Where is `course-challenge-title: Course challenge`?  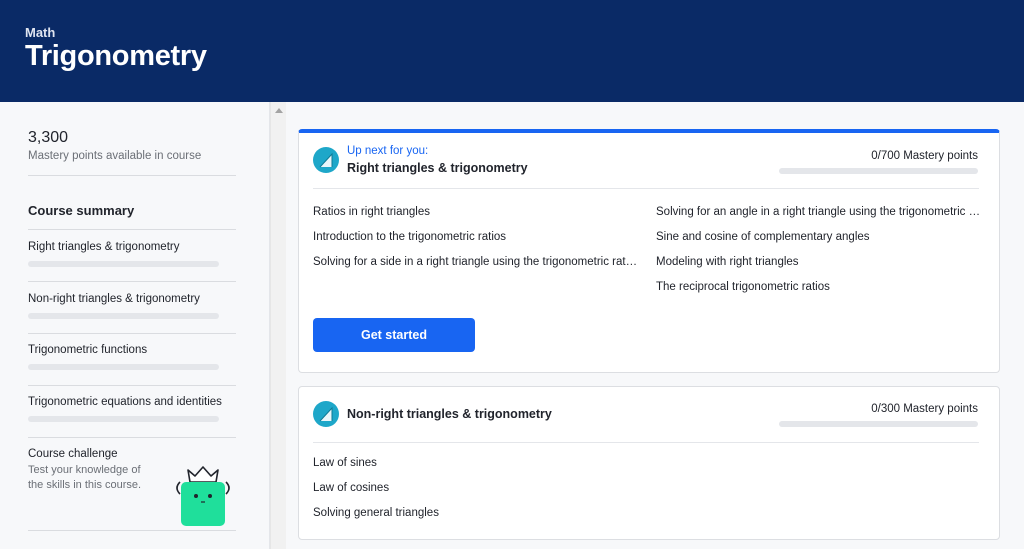
course-challenge-title: Course challenge is located at coordinates (73, 454).